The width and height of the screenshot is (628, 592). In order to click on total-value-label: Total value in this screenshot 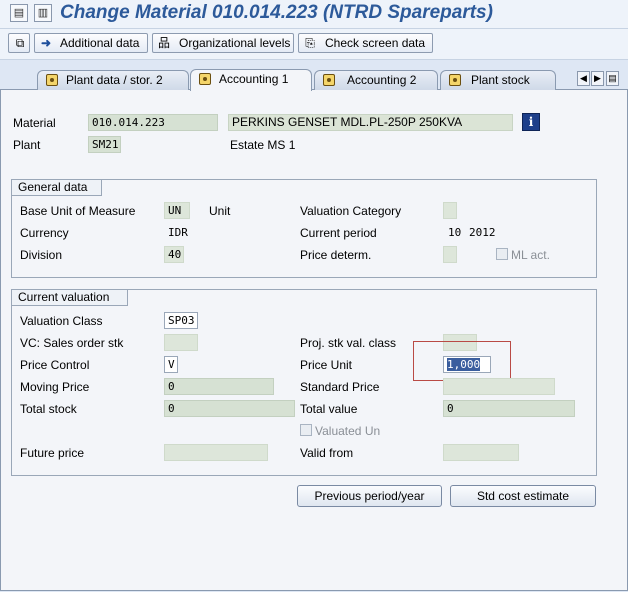, I will do `click(329, 409)`.